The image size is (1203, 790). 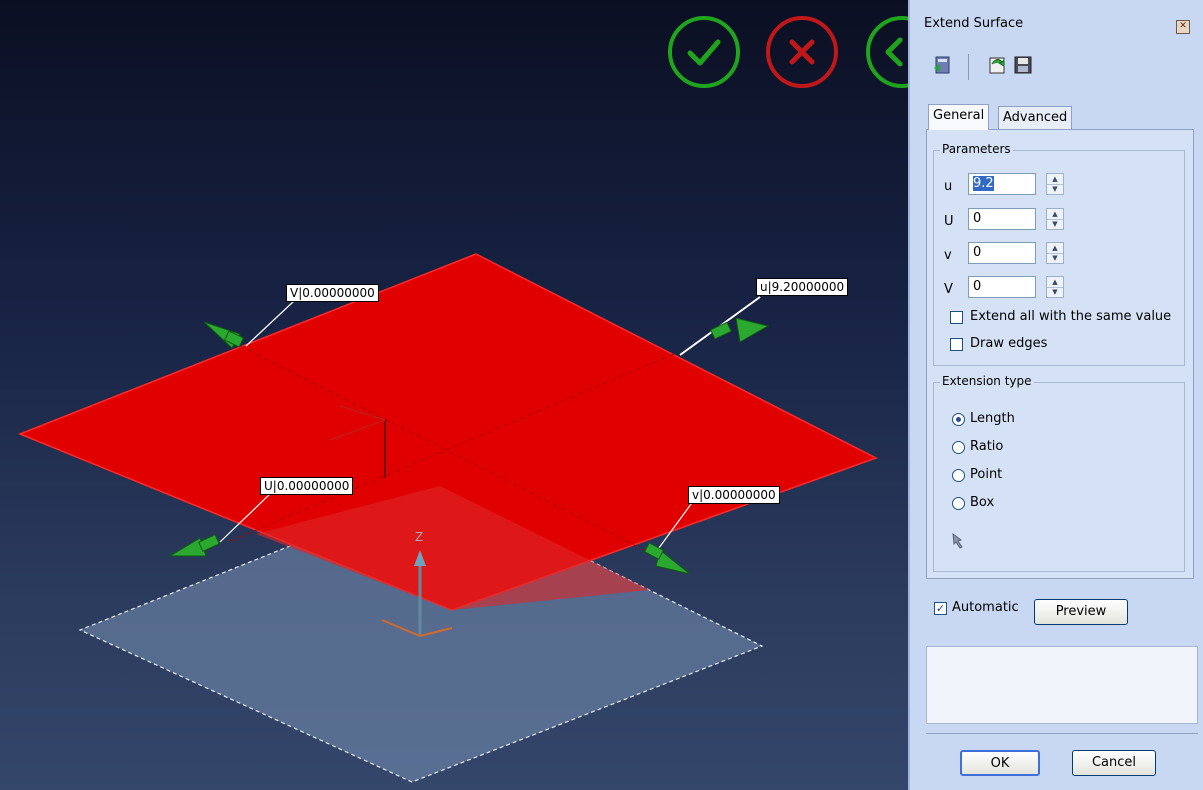 What do you see at coordinates (958, 475) in the screenshot?
I see `radio-point` at bounding box center [958, 475].